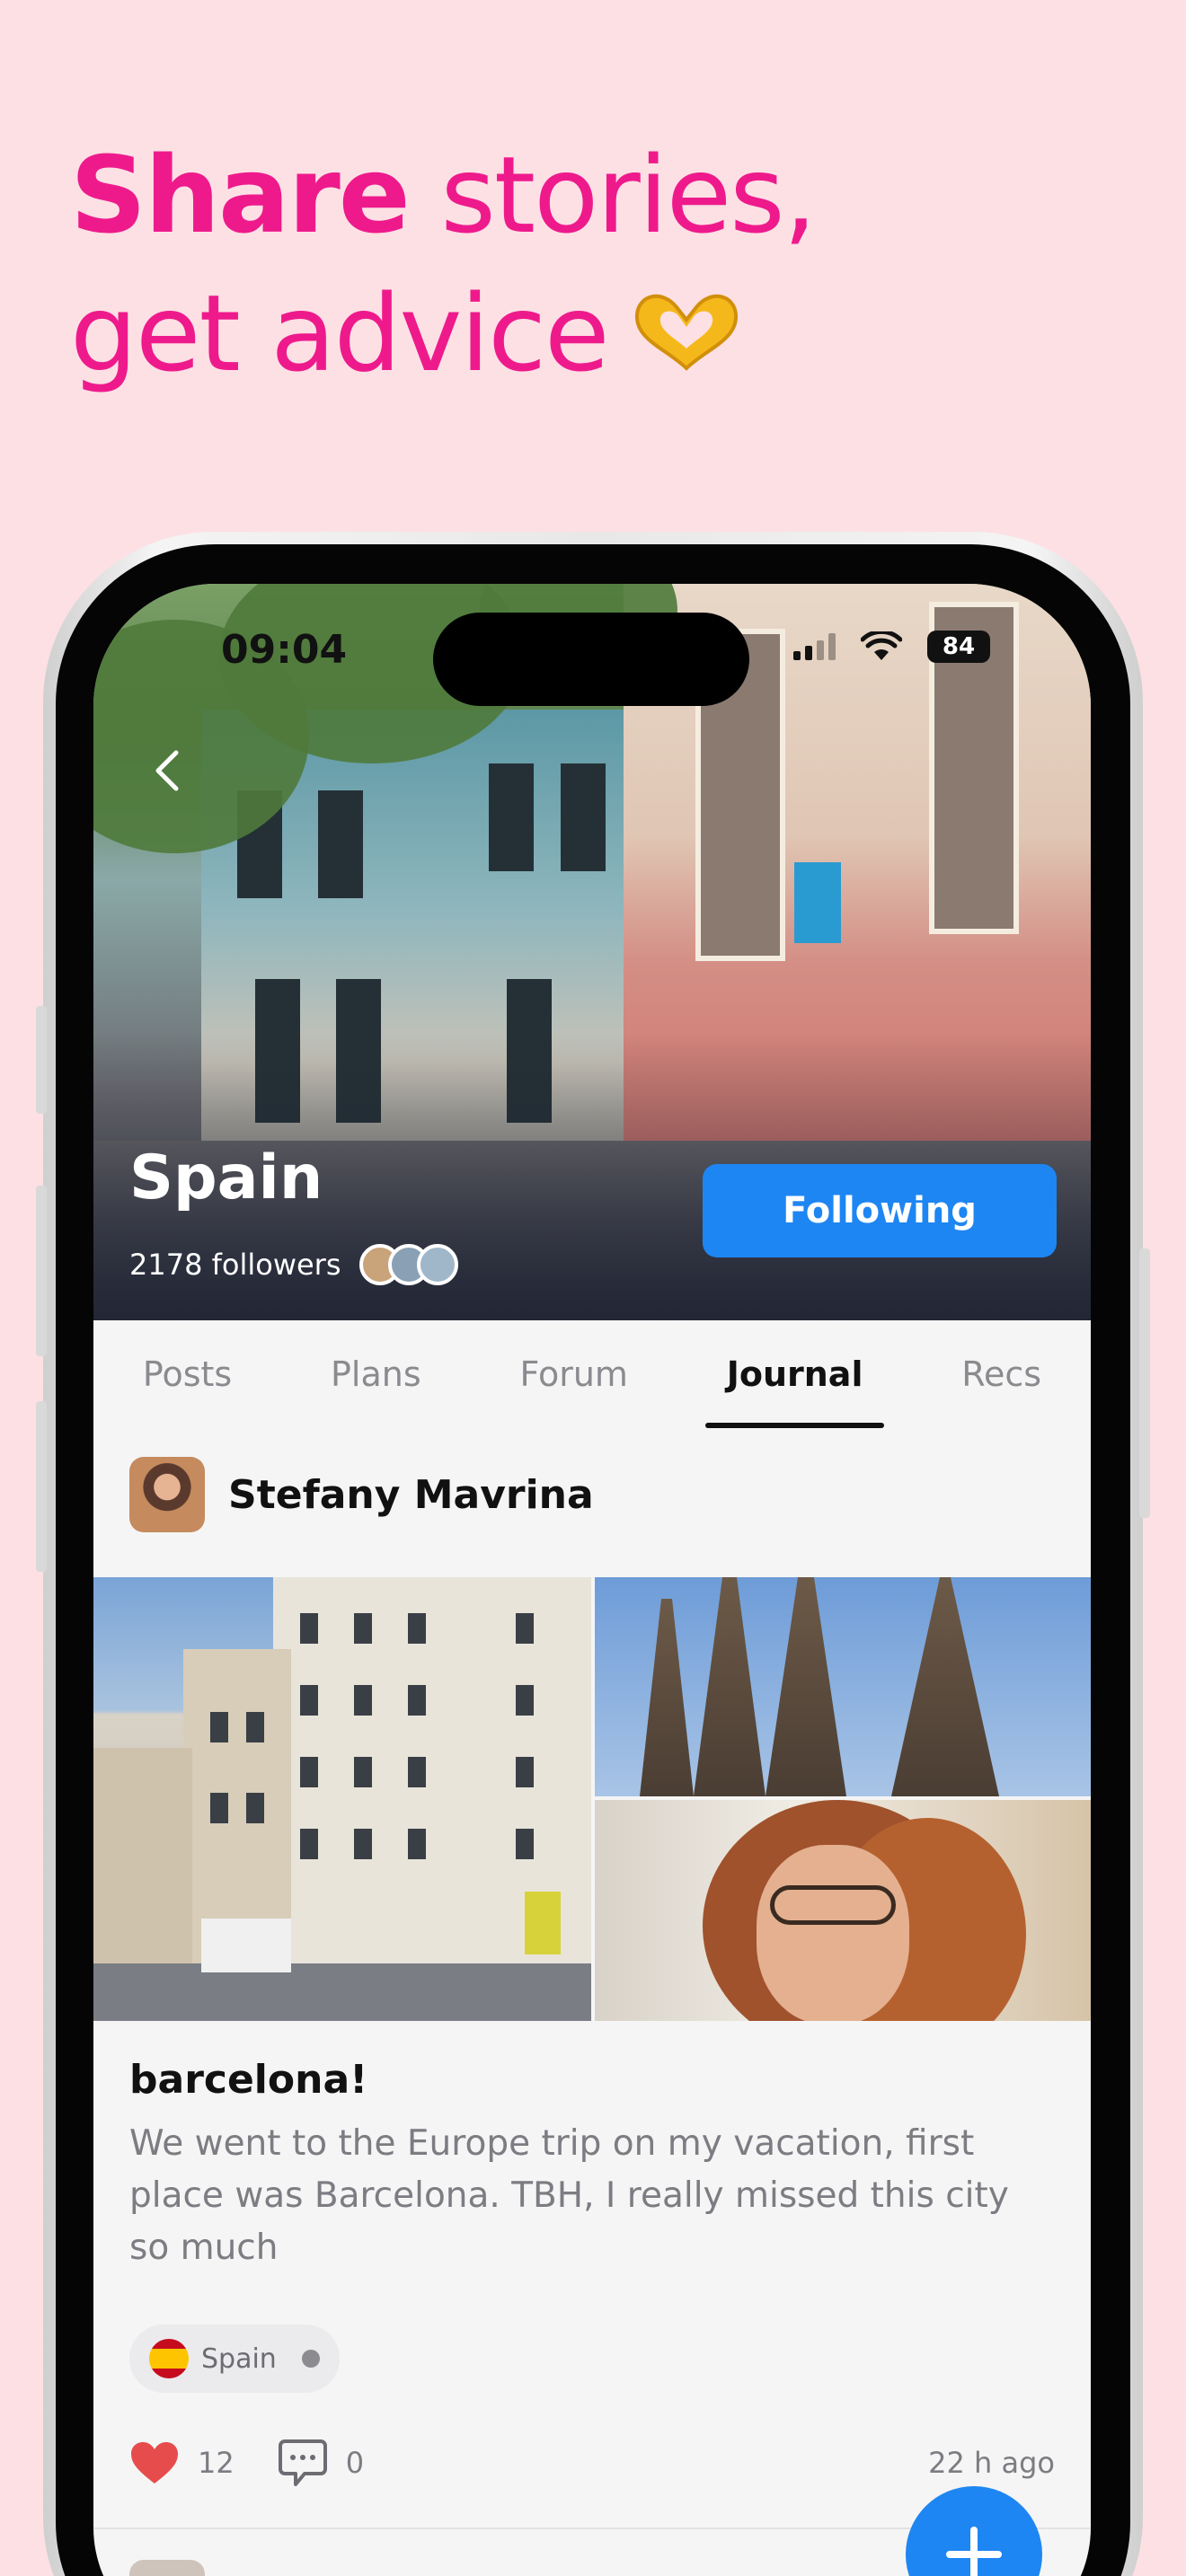 The image size is (1186, 2576). I want to click on tab-forum: Forum, so click(573, 1374).